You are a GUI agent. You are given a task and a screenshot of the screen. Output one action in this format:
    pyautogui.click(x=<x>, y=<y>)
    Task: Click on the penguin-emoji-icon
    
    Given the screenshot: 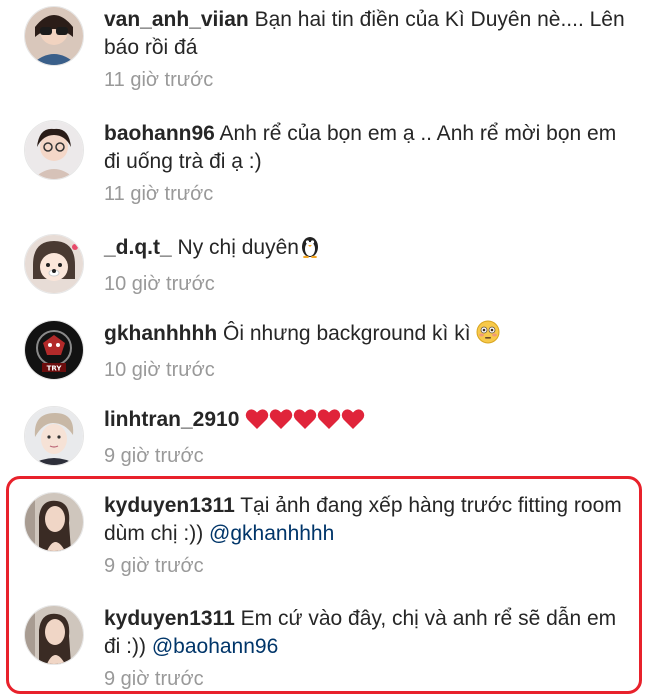 What is the action you would take?
    pyautogui.click(x=310, y=250)
    